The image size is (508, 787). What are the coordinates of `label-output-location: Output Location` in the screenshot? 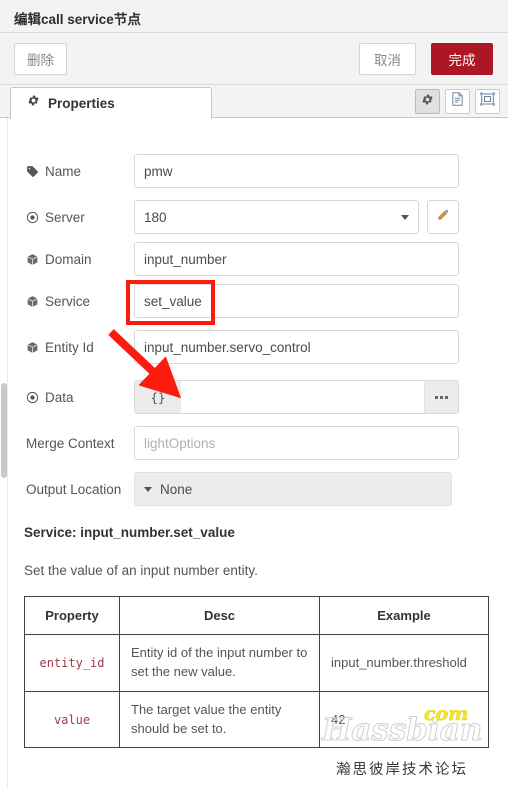 It's located at (81, 489).